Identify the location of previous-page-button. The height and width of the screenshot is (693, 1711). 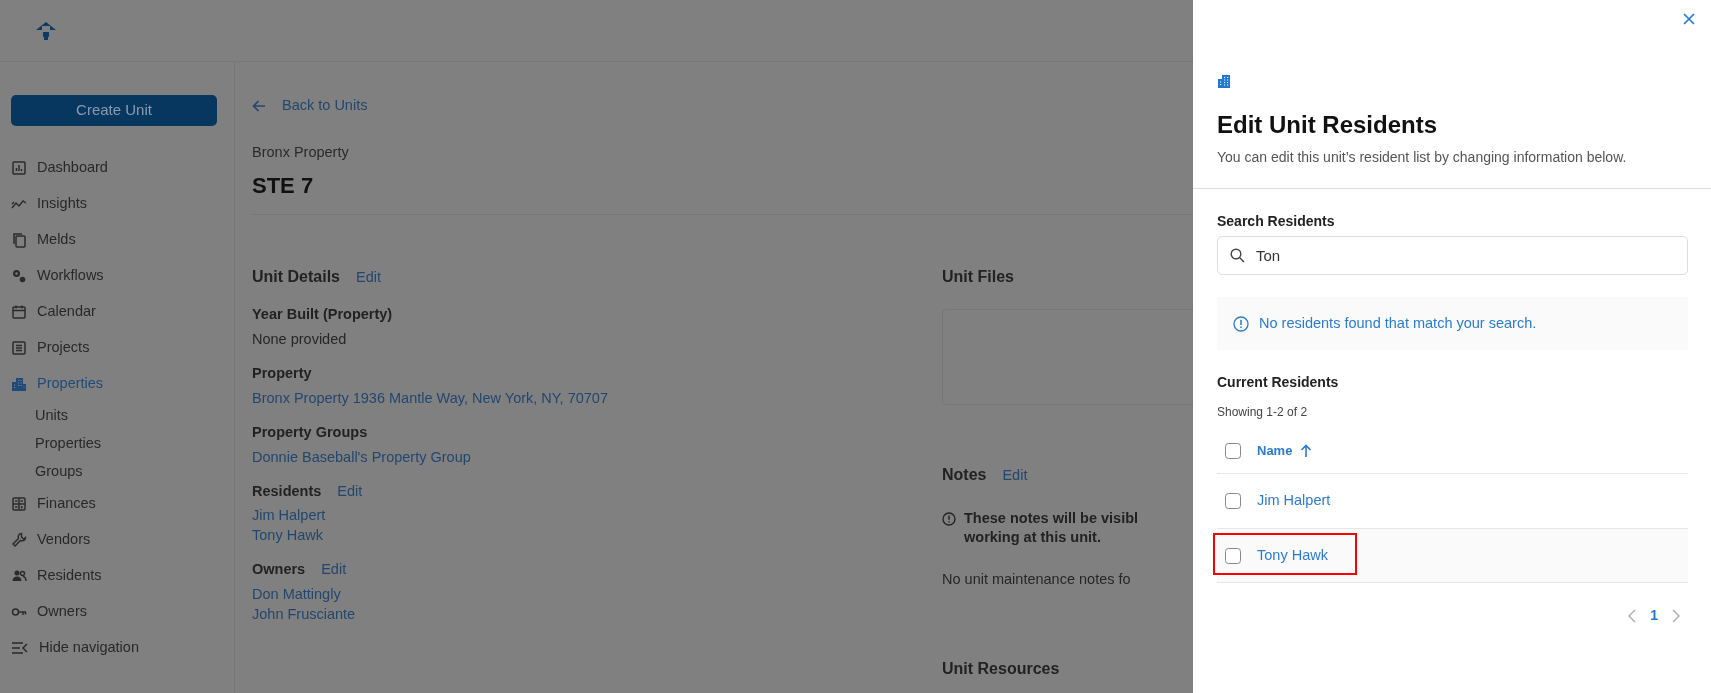
(1632, 615).